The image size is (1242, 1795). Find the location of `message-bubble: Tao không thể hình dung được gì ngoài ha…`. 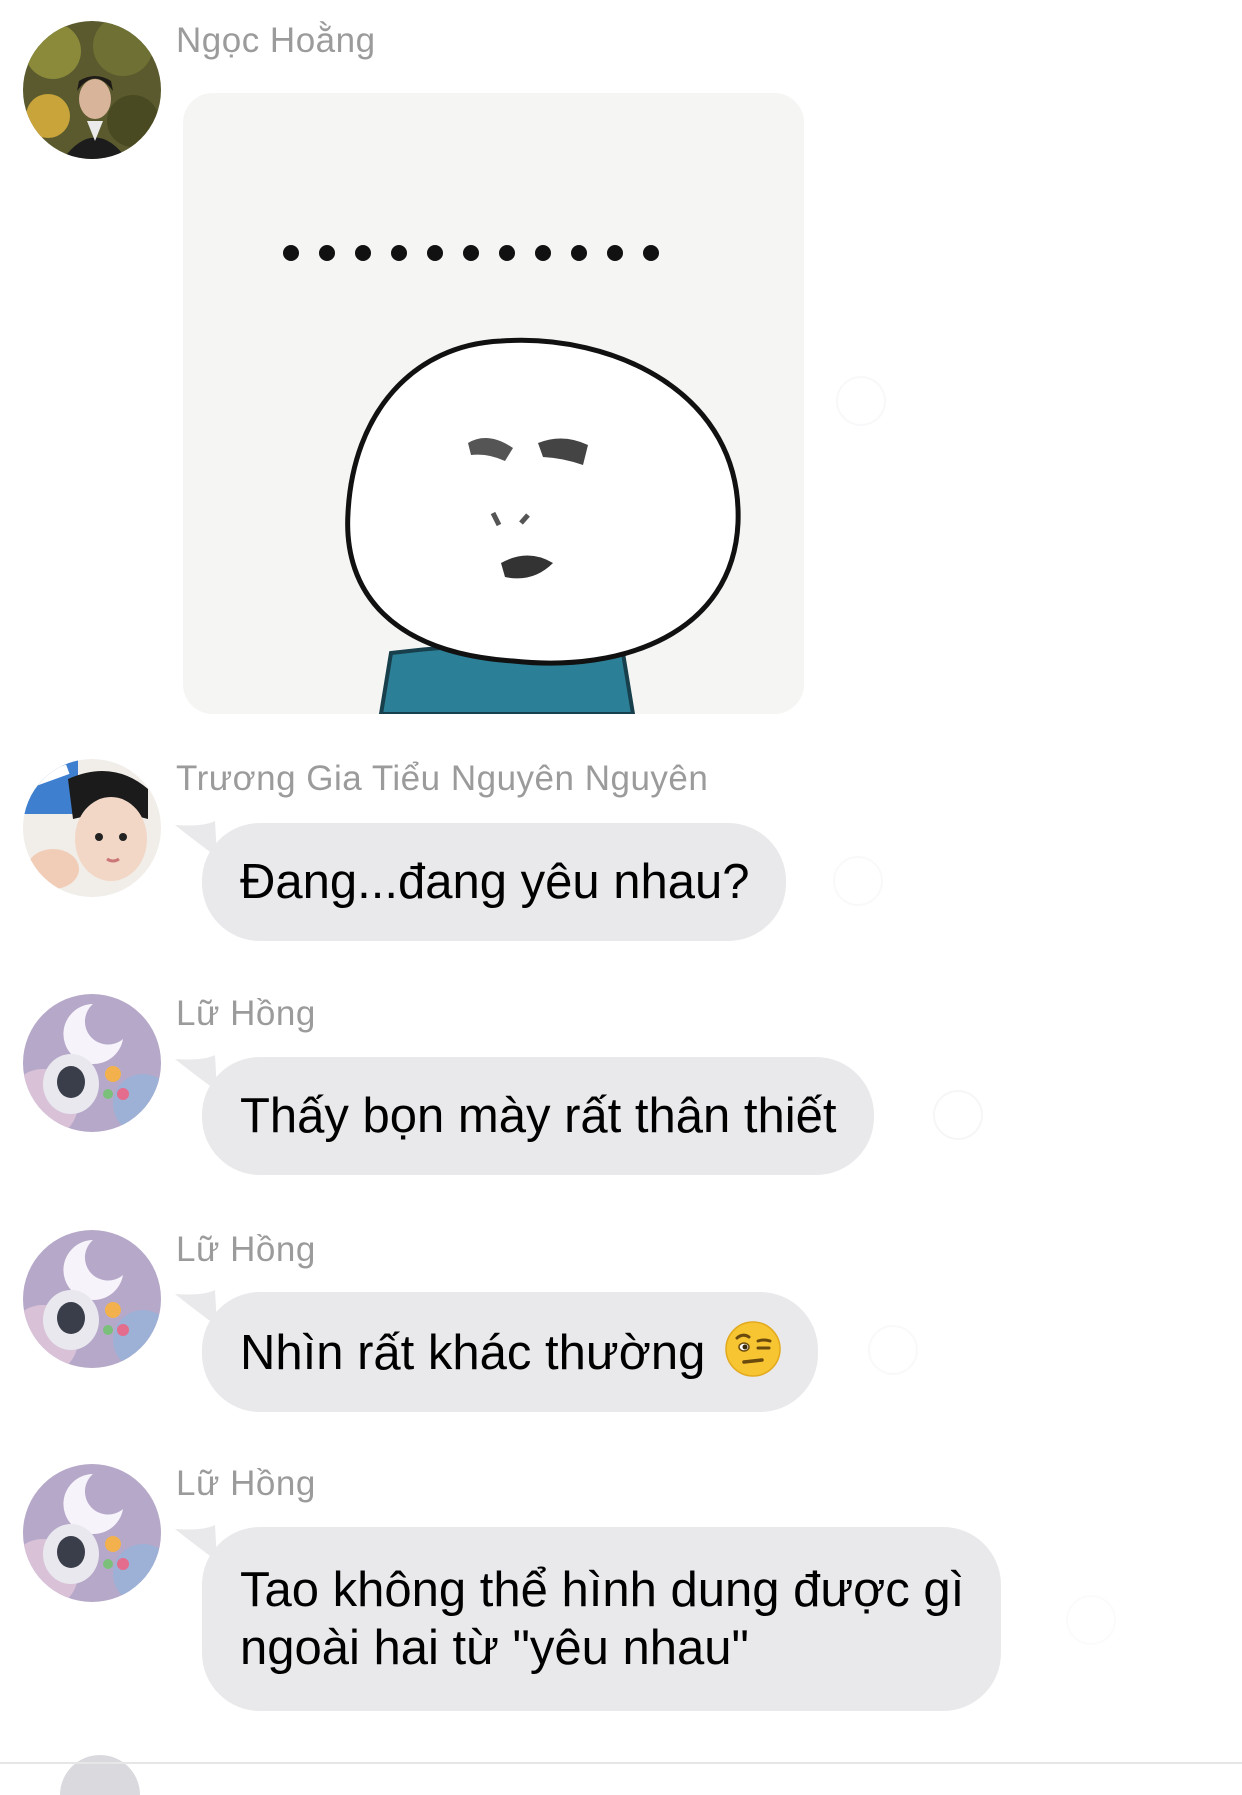

message-bubble: Tao không thể hình dung được gì ngoài ha… is located at coordinates (602, 1619).